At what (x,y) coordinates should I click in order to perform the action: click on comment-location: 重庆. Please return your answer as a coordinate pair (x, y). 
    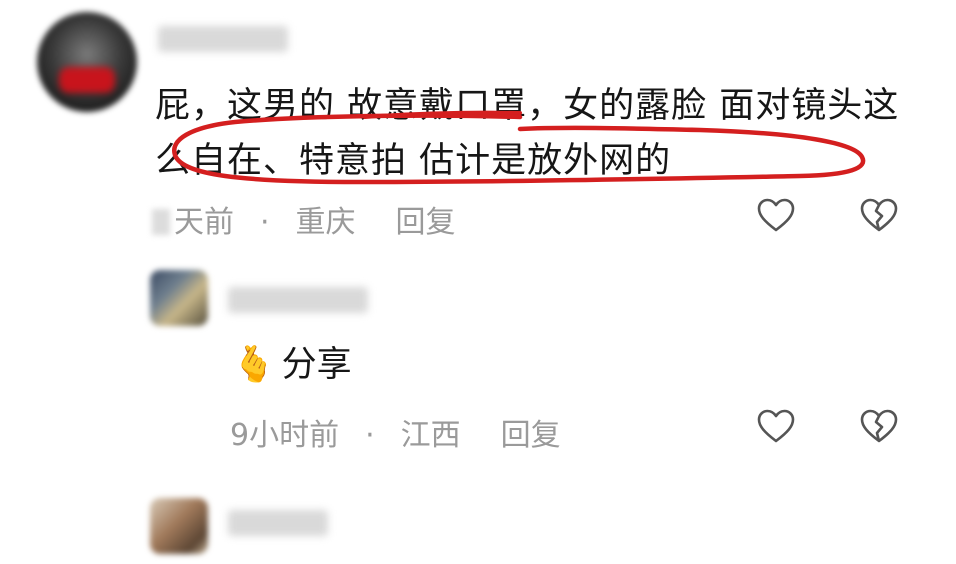
    Looking at the image, I should click on (325, 222).